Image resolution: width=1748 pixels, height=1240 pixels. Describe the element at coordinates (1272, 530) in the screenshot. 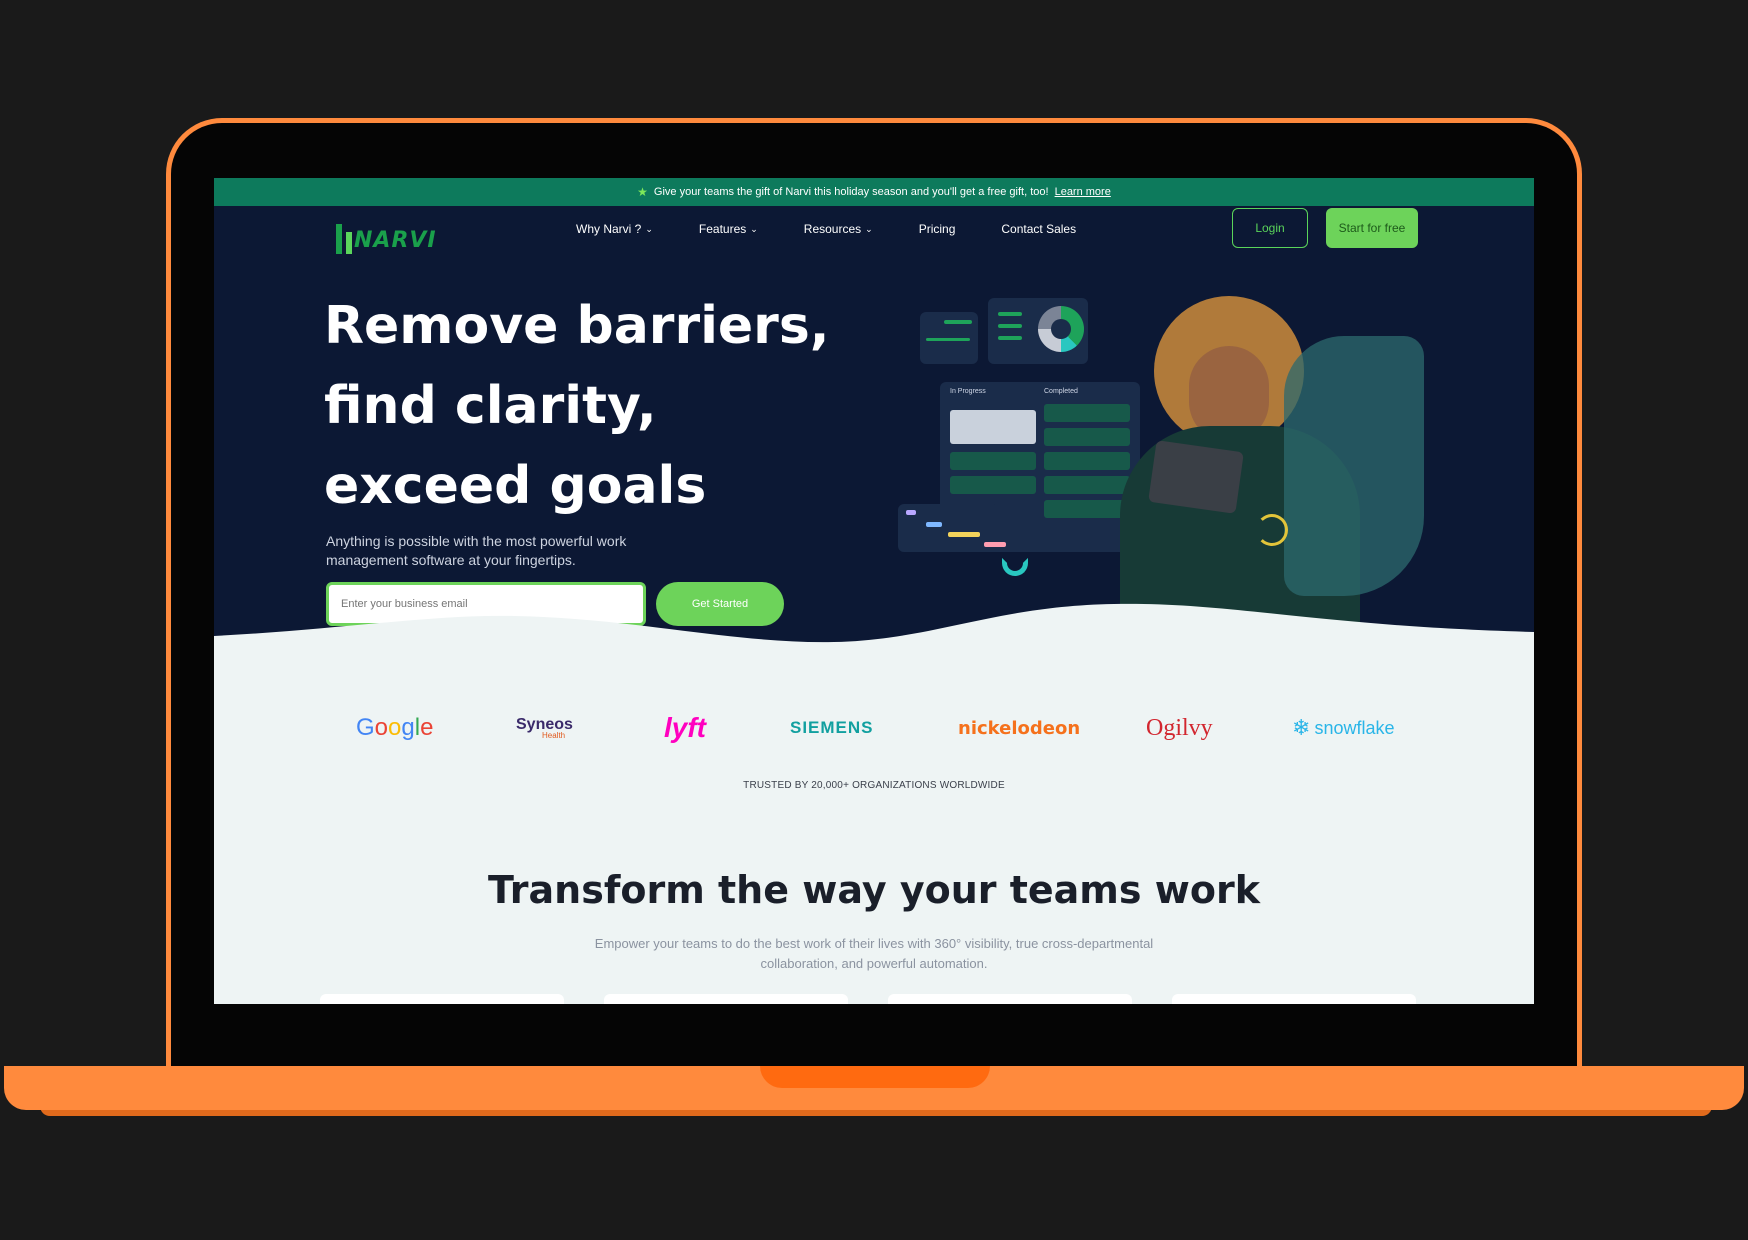

I see `decorative-arc` at that location.